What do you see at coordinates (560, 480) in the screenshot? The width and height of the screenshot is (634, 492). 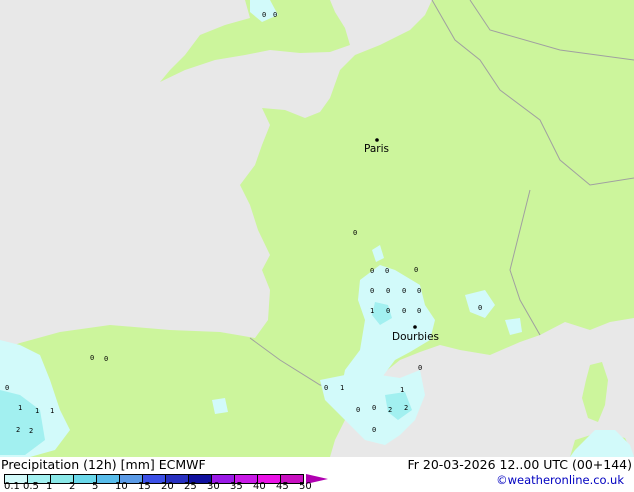 I see `credit-link: ©weatheronline.co.uk` at bounding box center [560, 480].